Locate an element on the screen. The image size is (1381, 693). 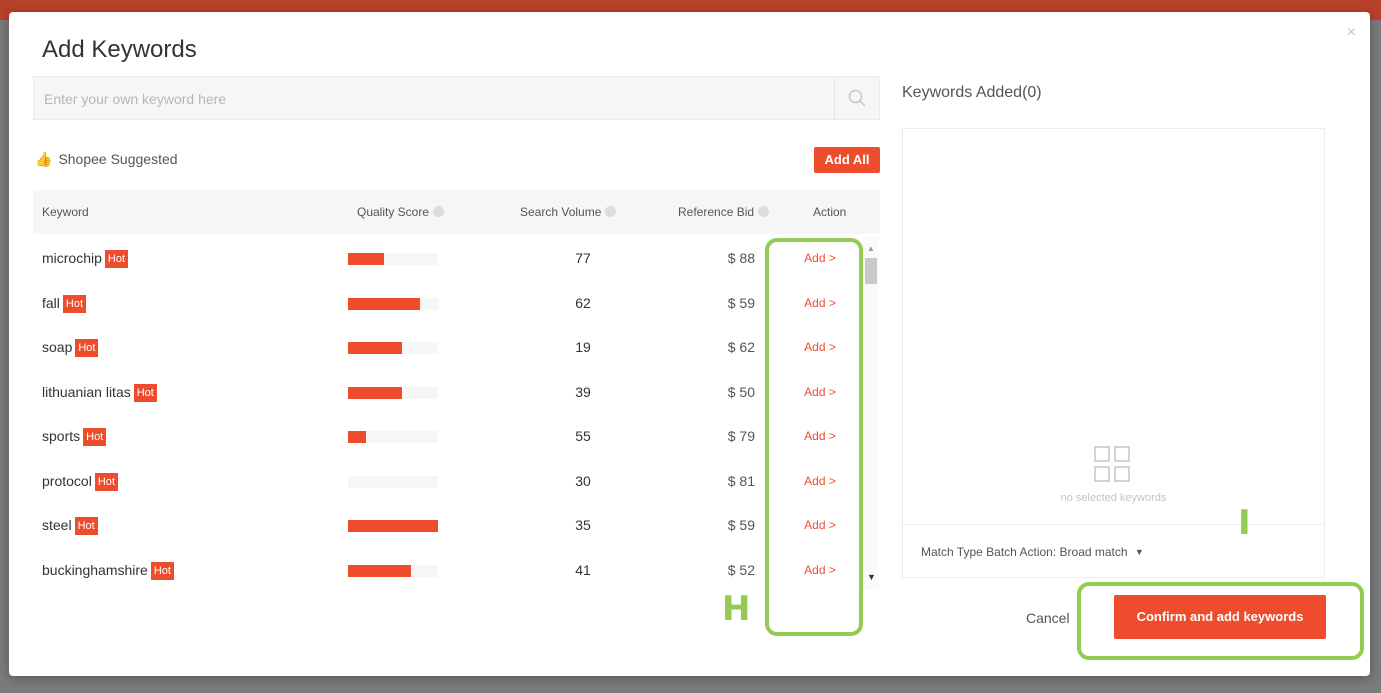
header-reference-bid: Reference Bid is located at coordinates (724, 212).